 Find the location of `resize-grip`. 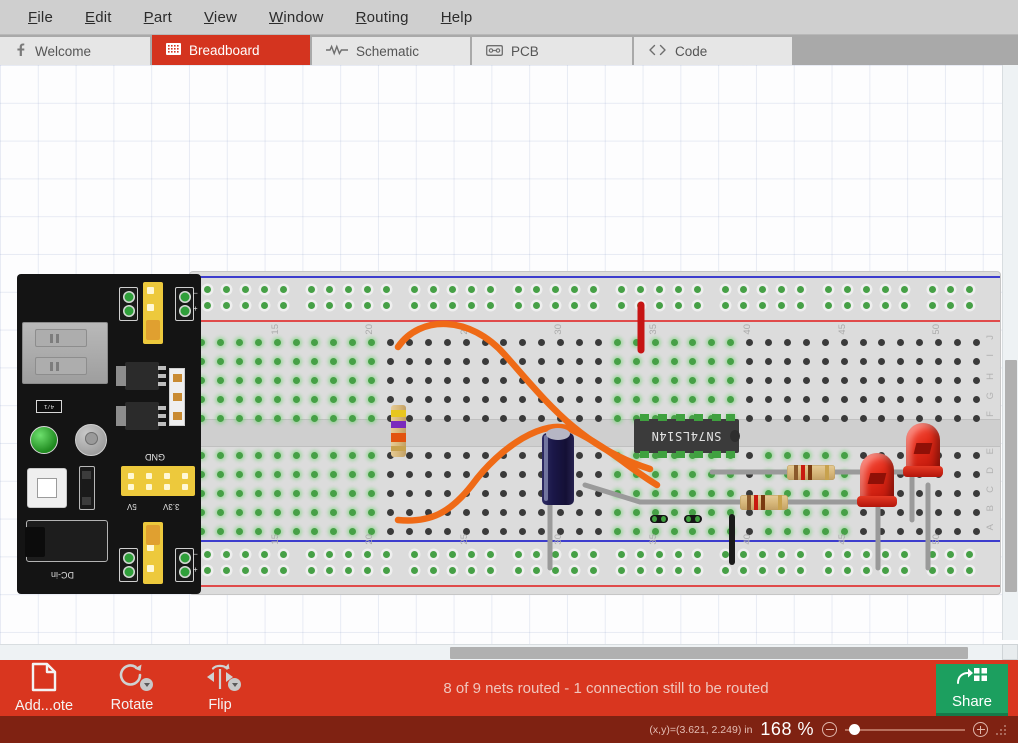

resize-grip is located at coordinates (1002, 730).